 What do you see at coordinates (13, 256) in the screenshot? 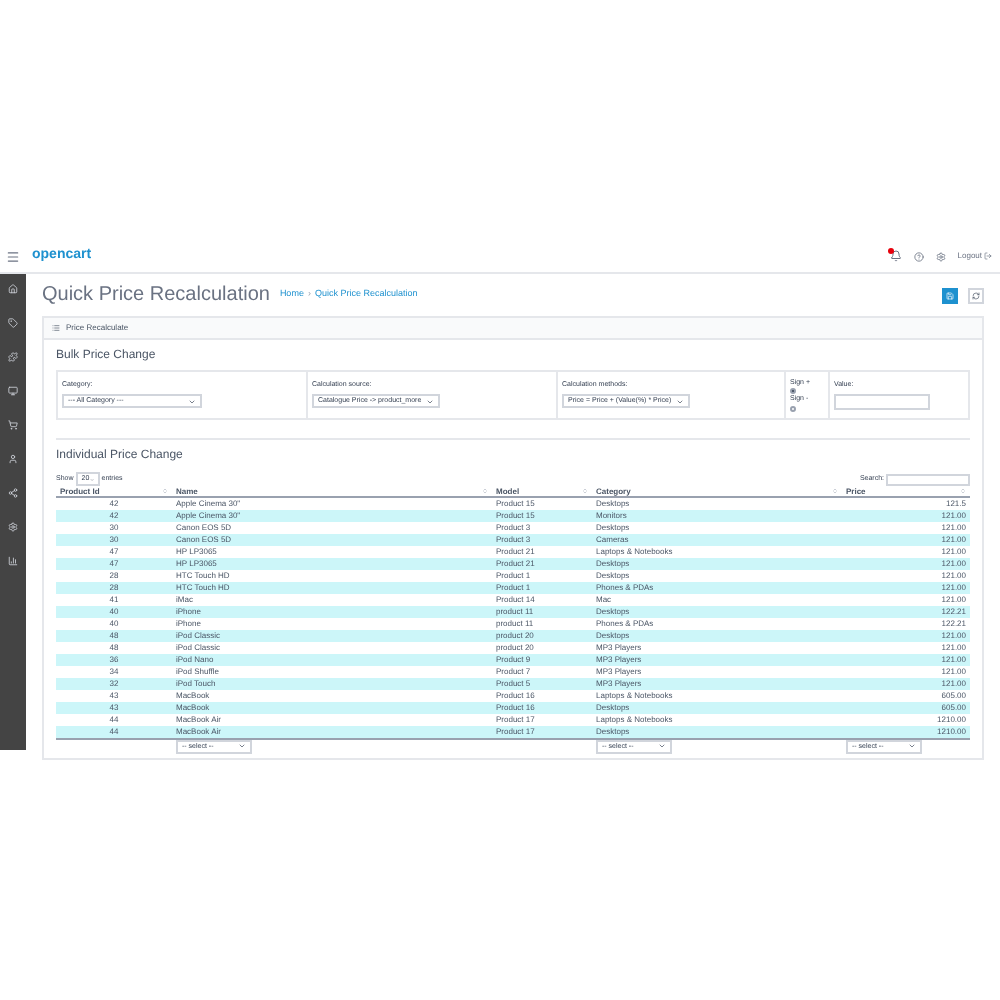
I see `menu-icon` at bounding box center [13, 256].